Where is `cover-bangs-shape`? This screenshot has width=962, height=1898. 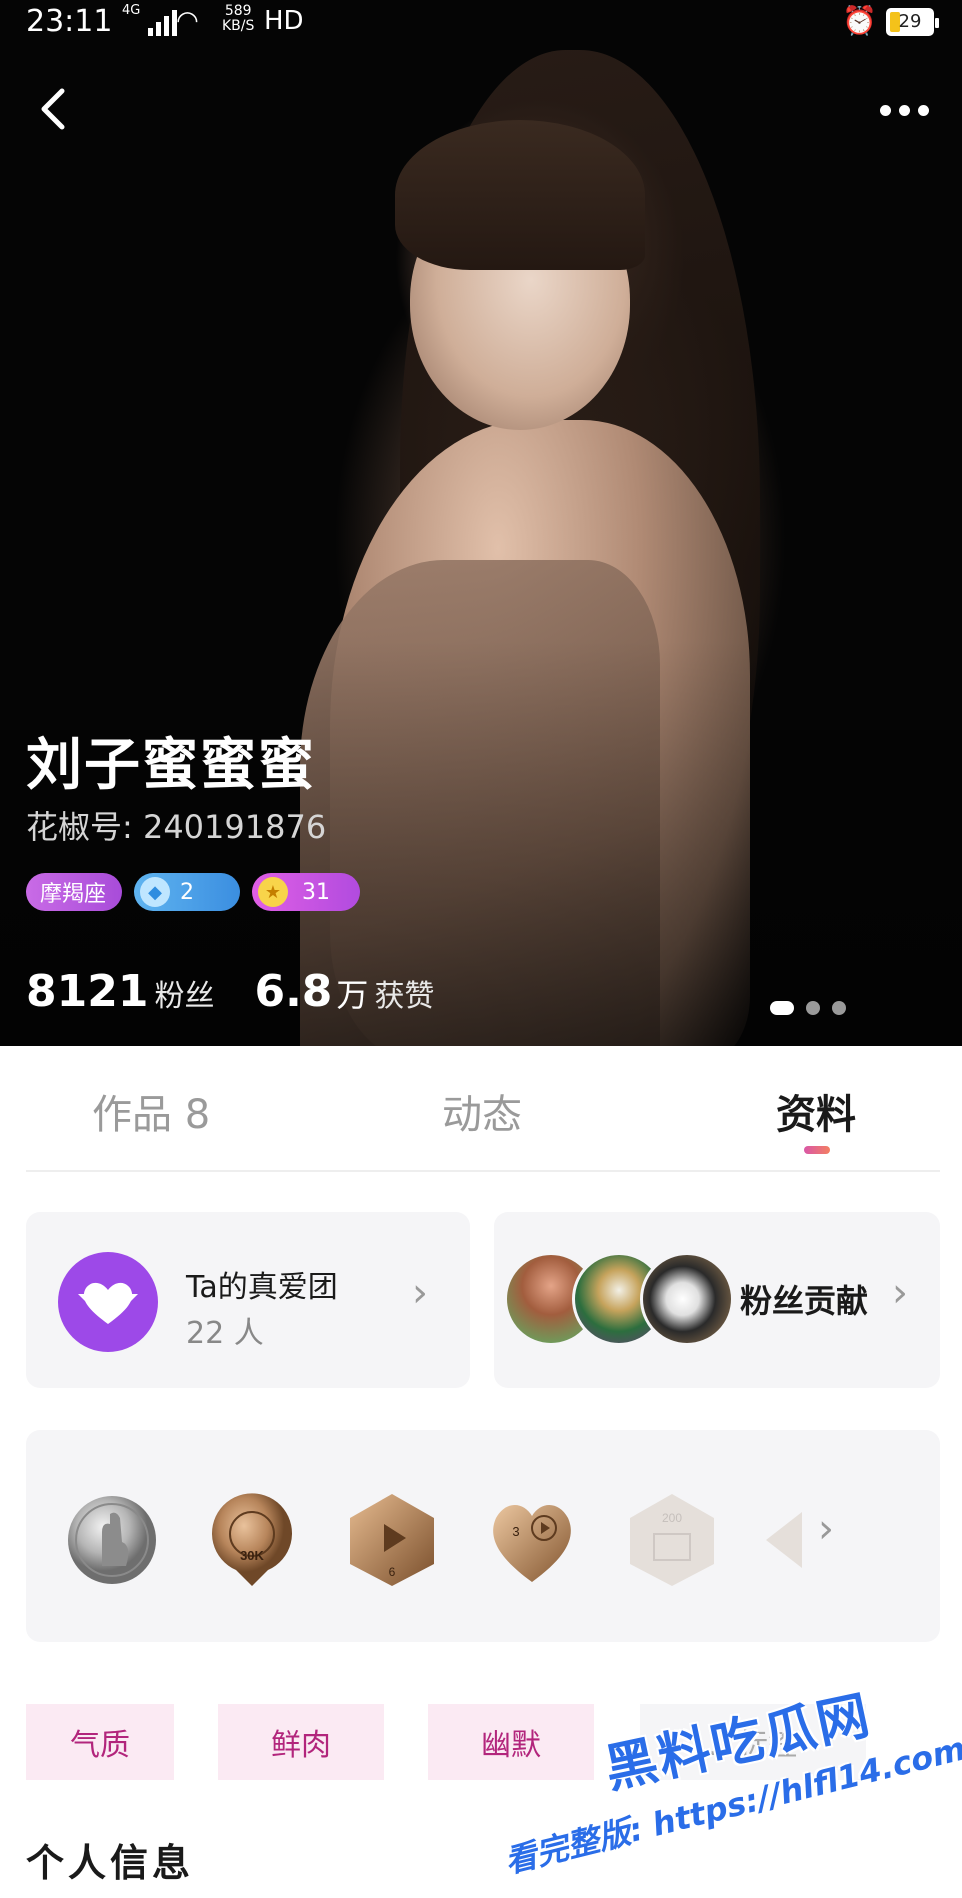 cover-bangs-shape is located at coordinates (520, 195).